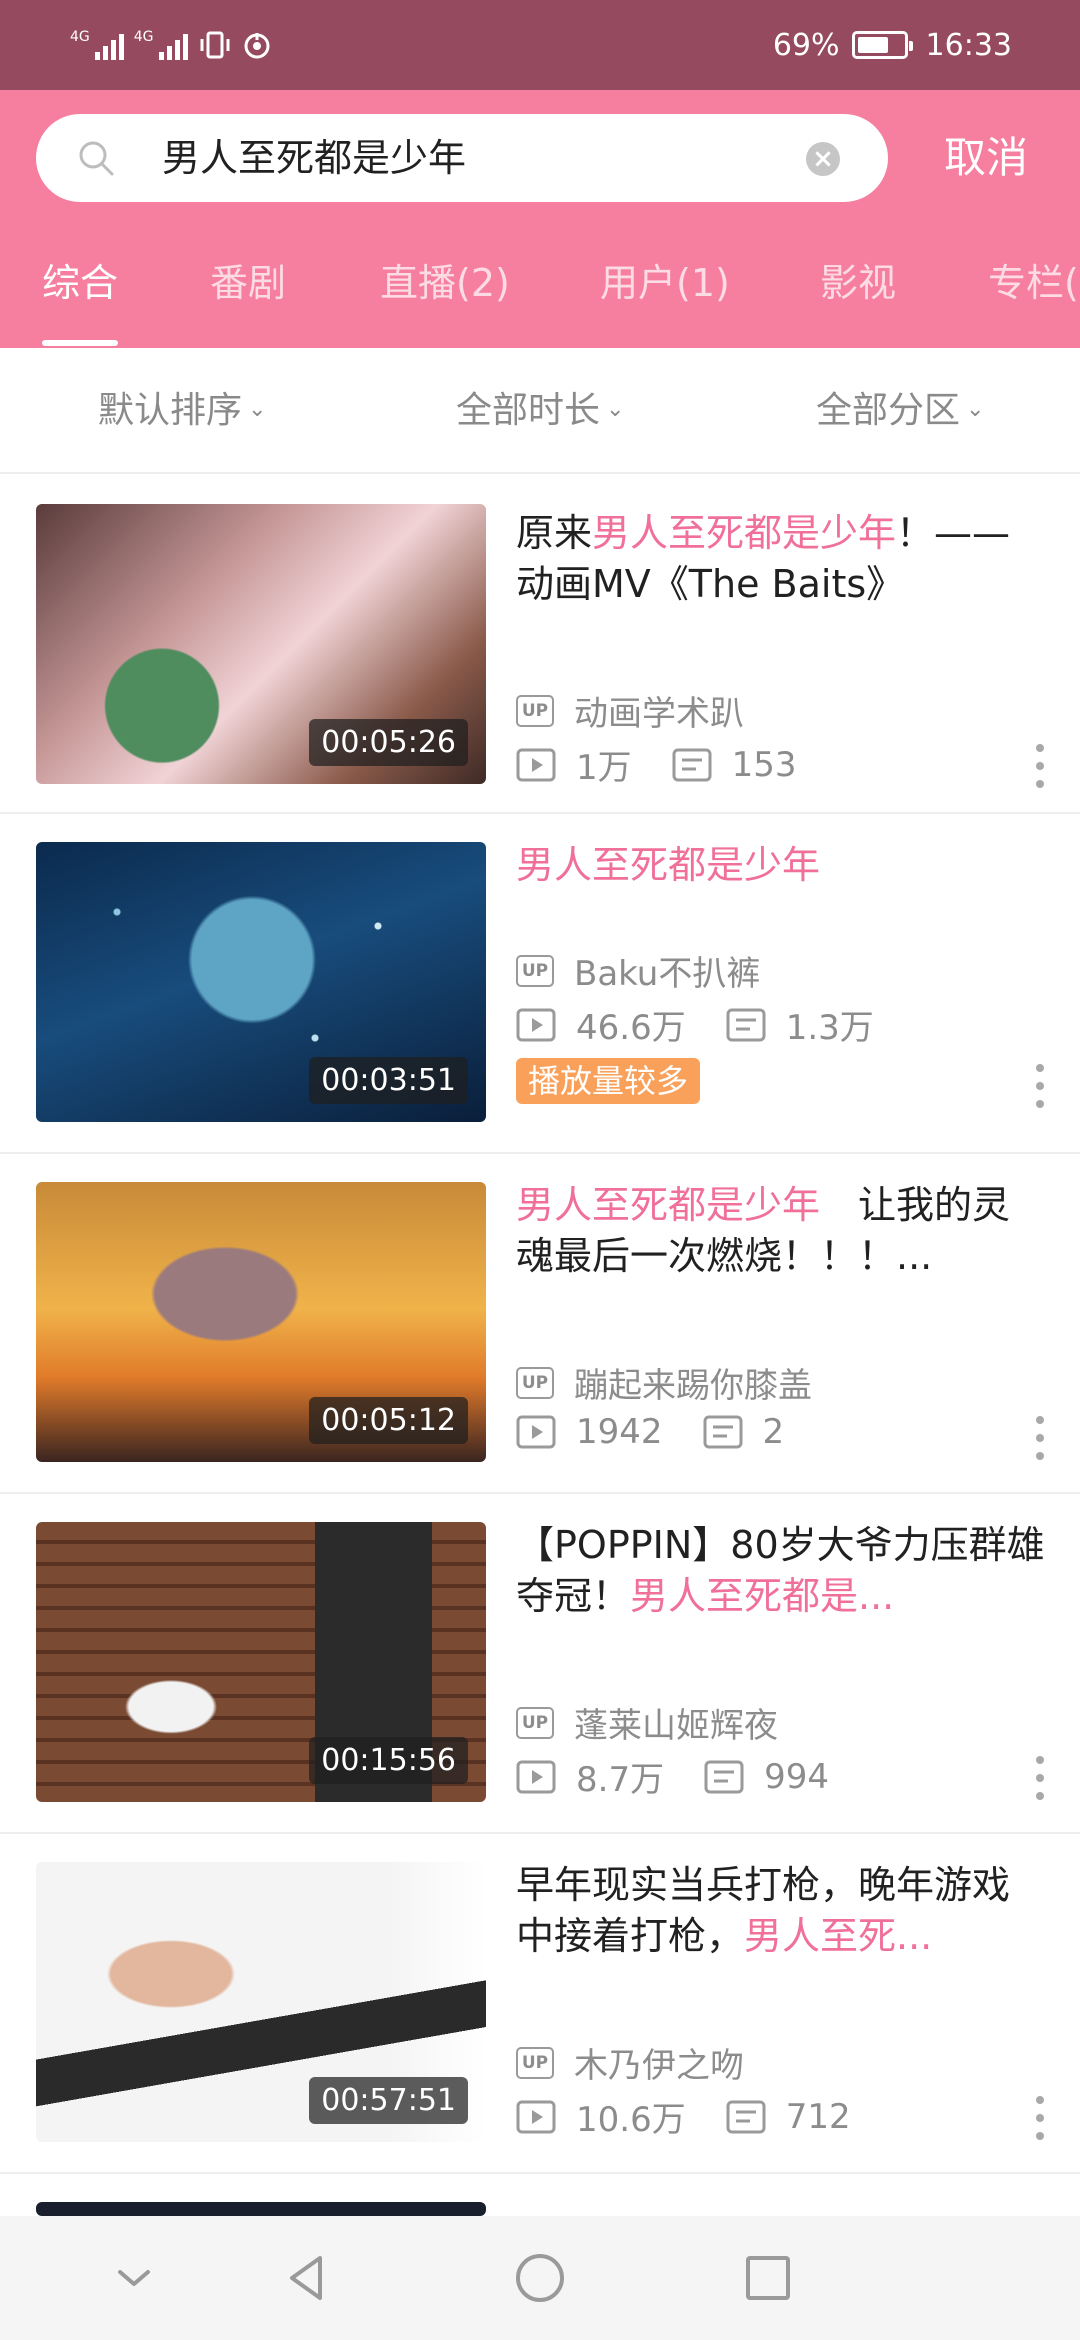 The image size is (1080, 2340). Describe the element at coordinates (134, 2278) in the screenshot. I see `collapse-chevron-icon` at that location.